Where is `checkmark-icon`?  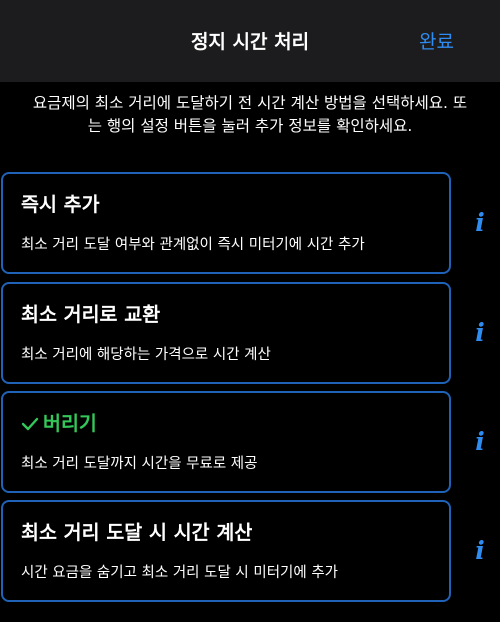
checkmark-icon is located at coordinates (30, 424).